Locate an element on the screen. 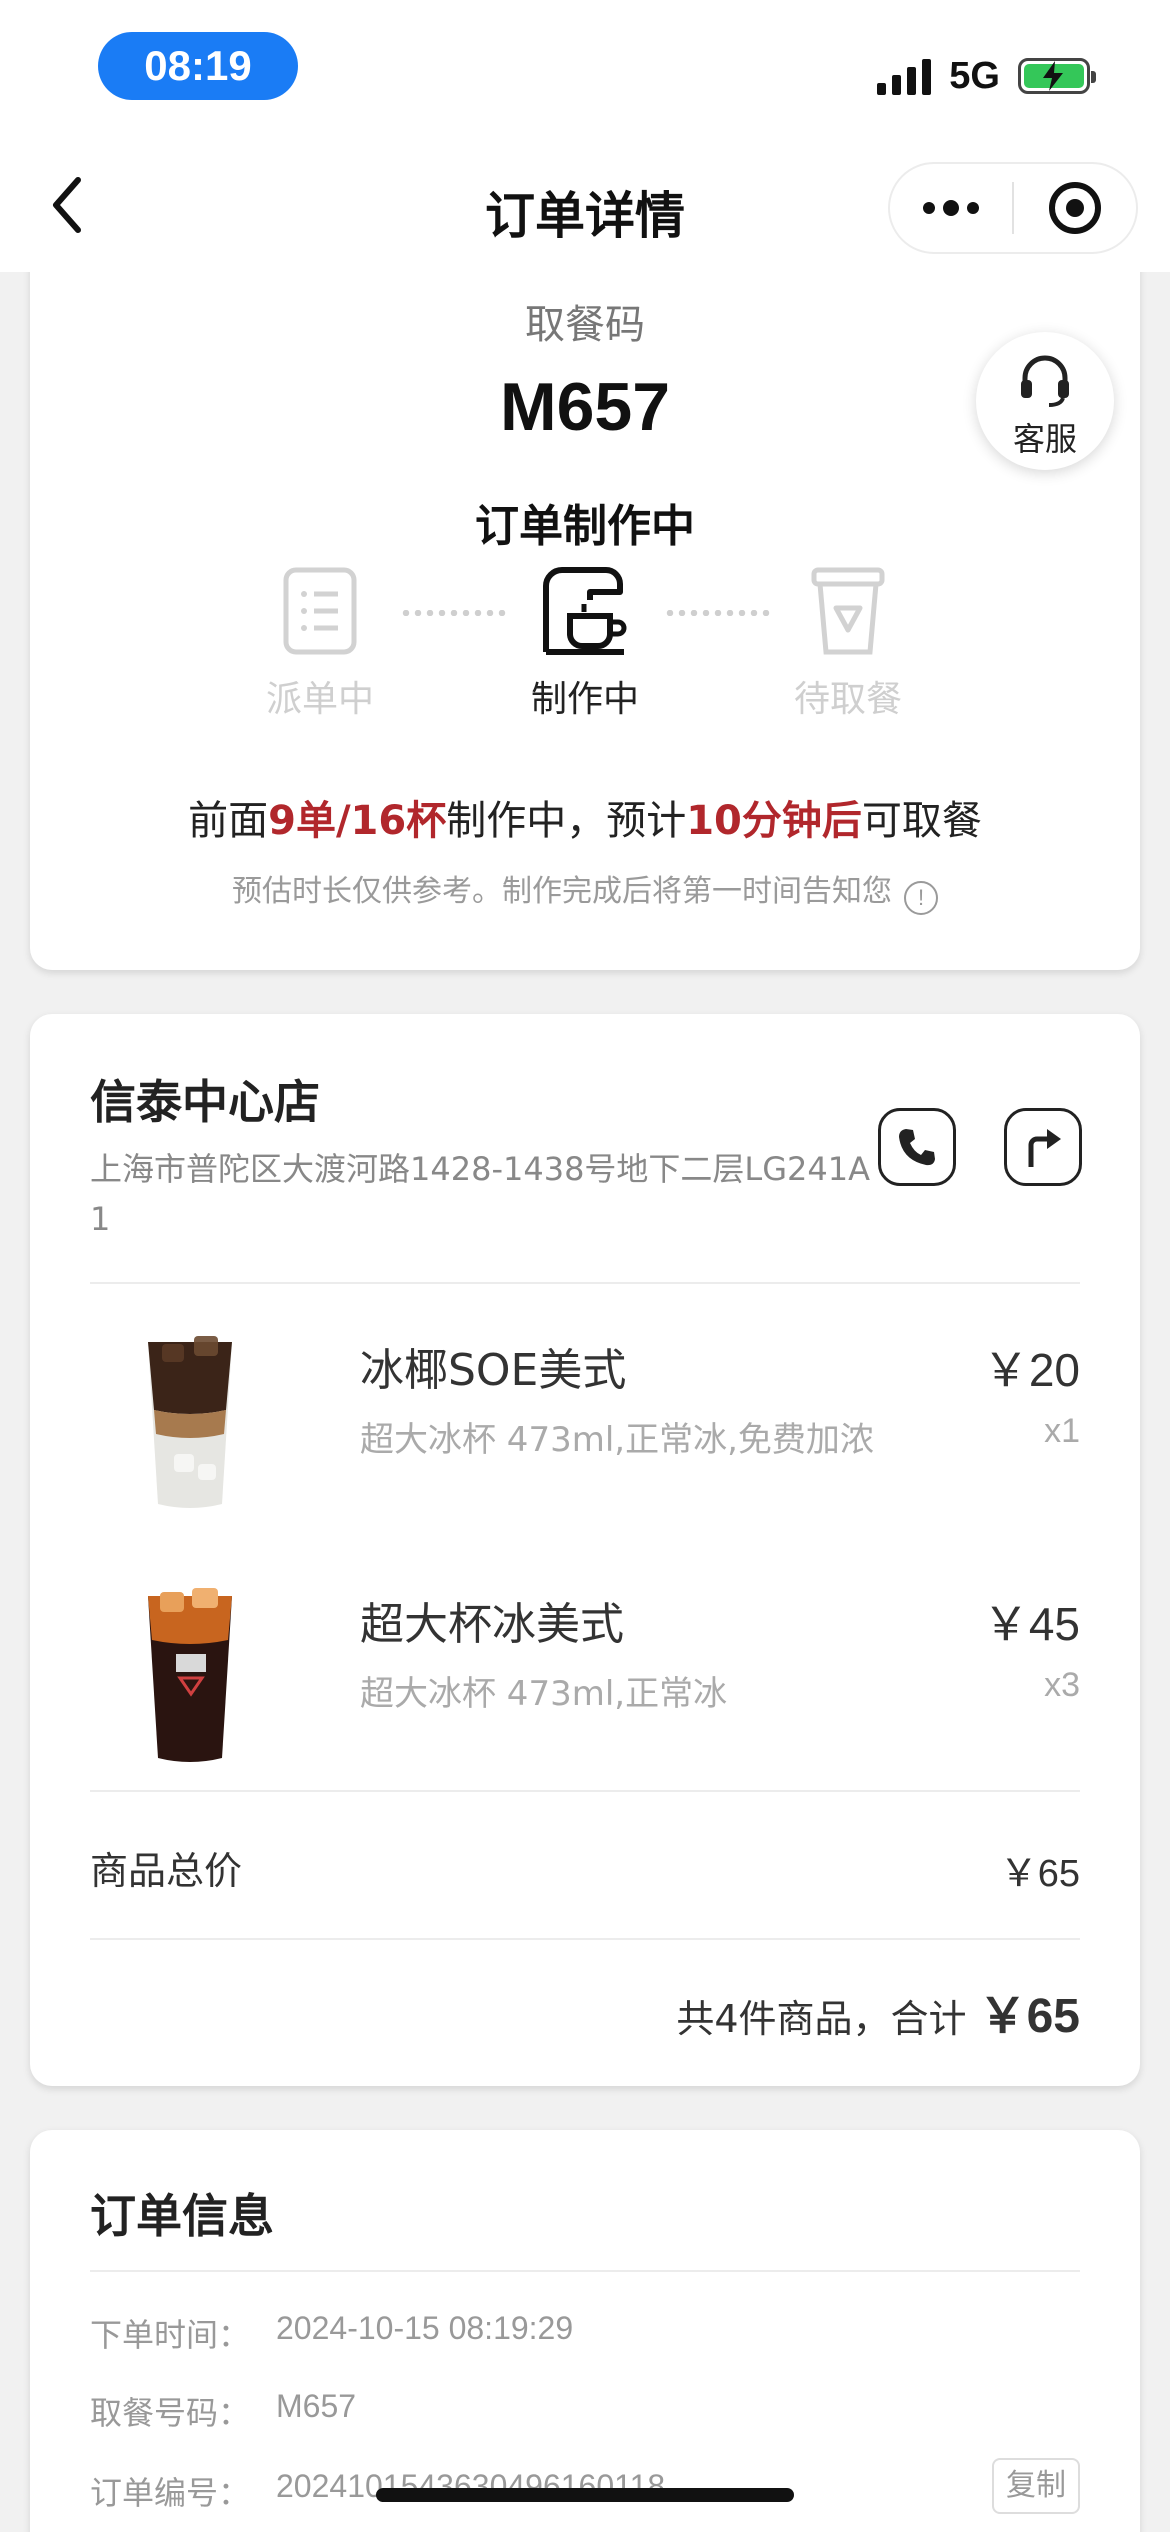 Image resolution: width=1170 pixels, height=2532 pixels. phone-icon is located at coordinates (917, 1147).